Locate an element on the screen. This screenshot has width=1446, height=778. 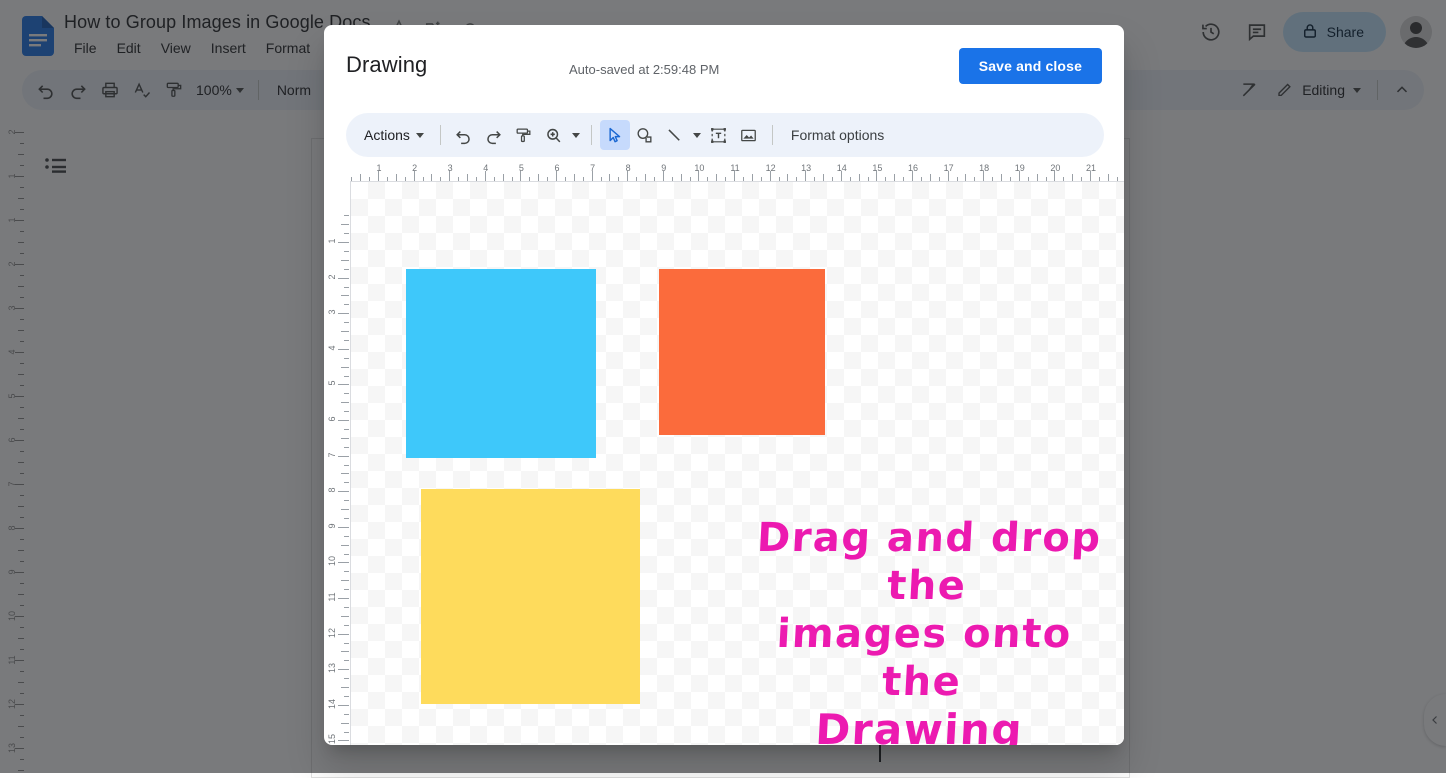
zoom-icon is located at coordinates (554, 135).